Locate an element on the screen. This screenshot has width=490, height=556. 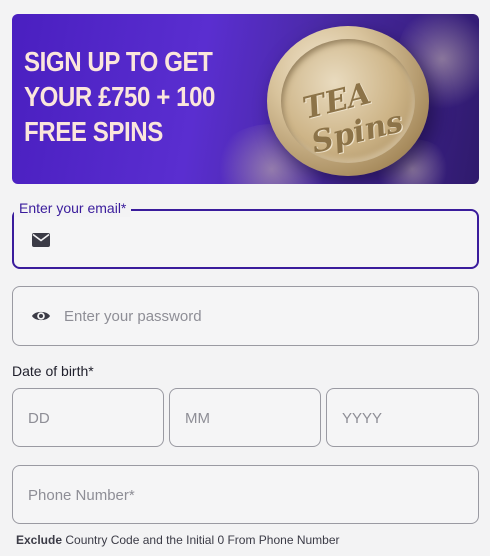
phone-field is located at coordinates (245, 494).